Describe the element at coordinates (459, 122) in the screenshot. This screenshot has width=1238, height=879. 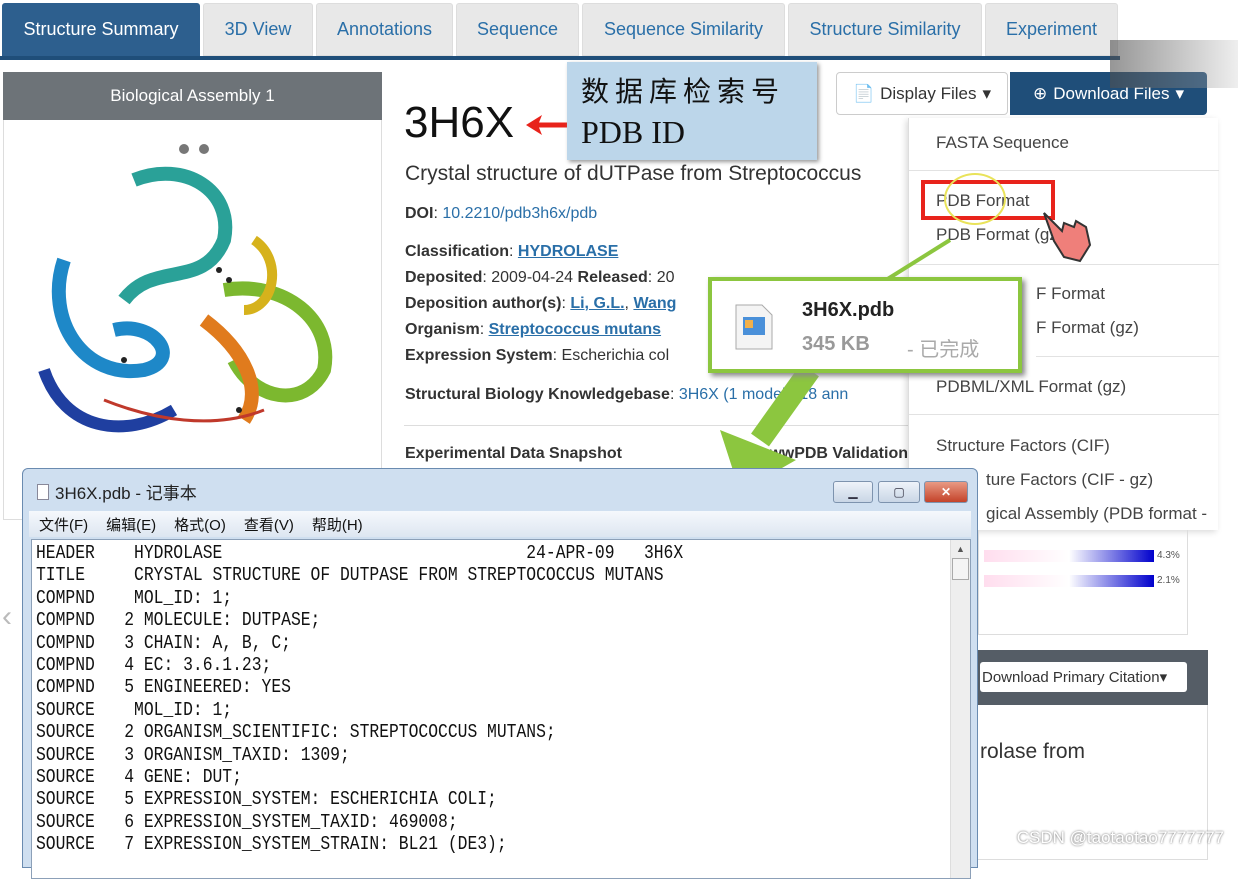
I see `pdb-id-title: 3H6X` at that location.